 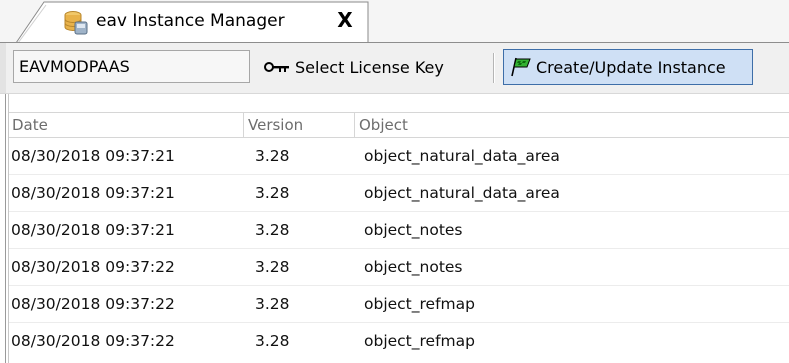 What do you see at coordinates (345, 20) in the screenshot?
I see `close-icon: X` at bounding box center [345, 20].